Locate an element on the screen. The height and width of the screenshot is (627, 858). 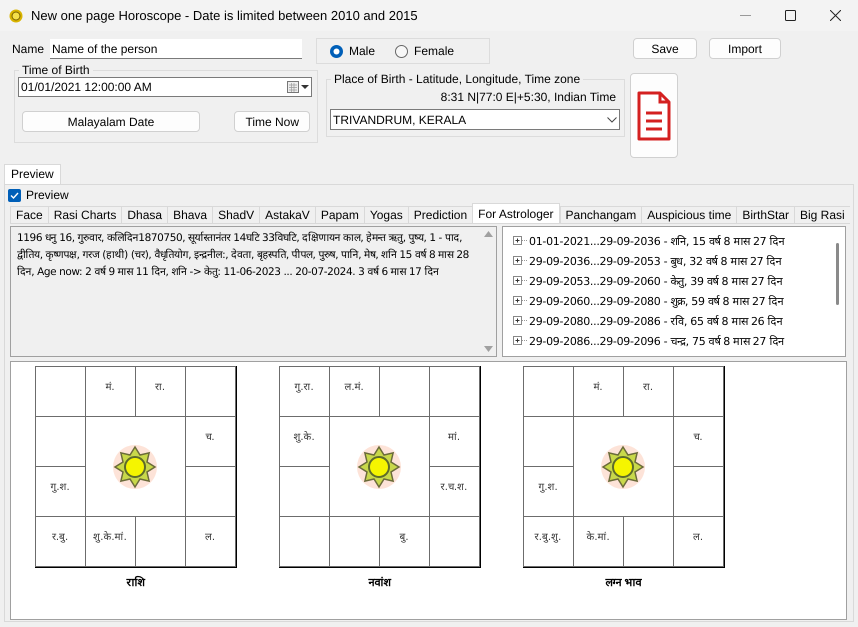
preview-checkbox: Preview is located at coordinates (428, 195).